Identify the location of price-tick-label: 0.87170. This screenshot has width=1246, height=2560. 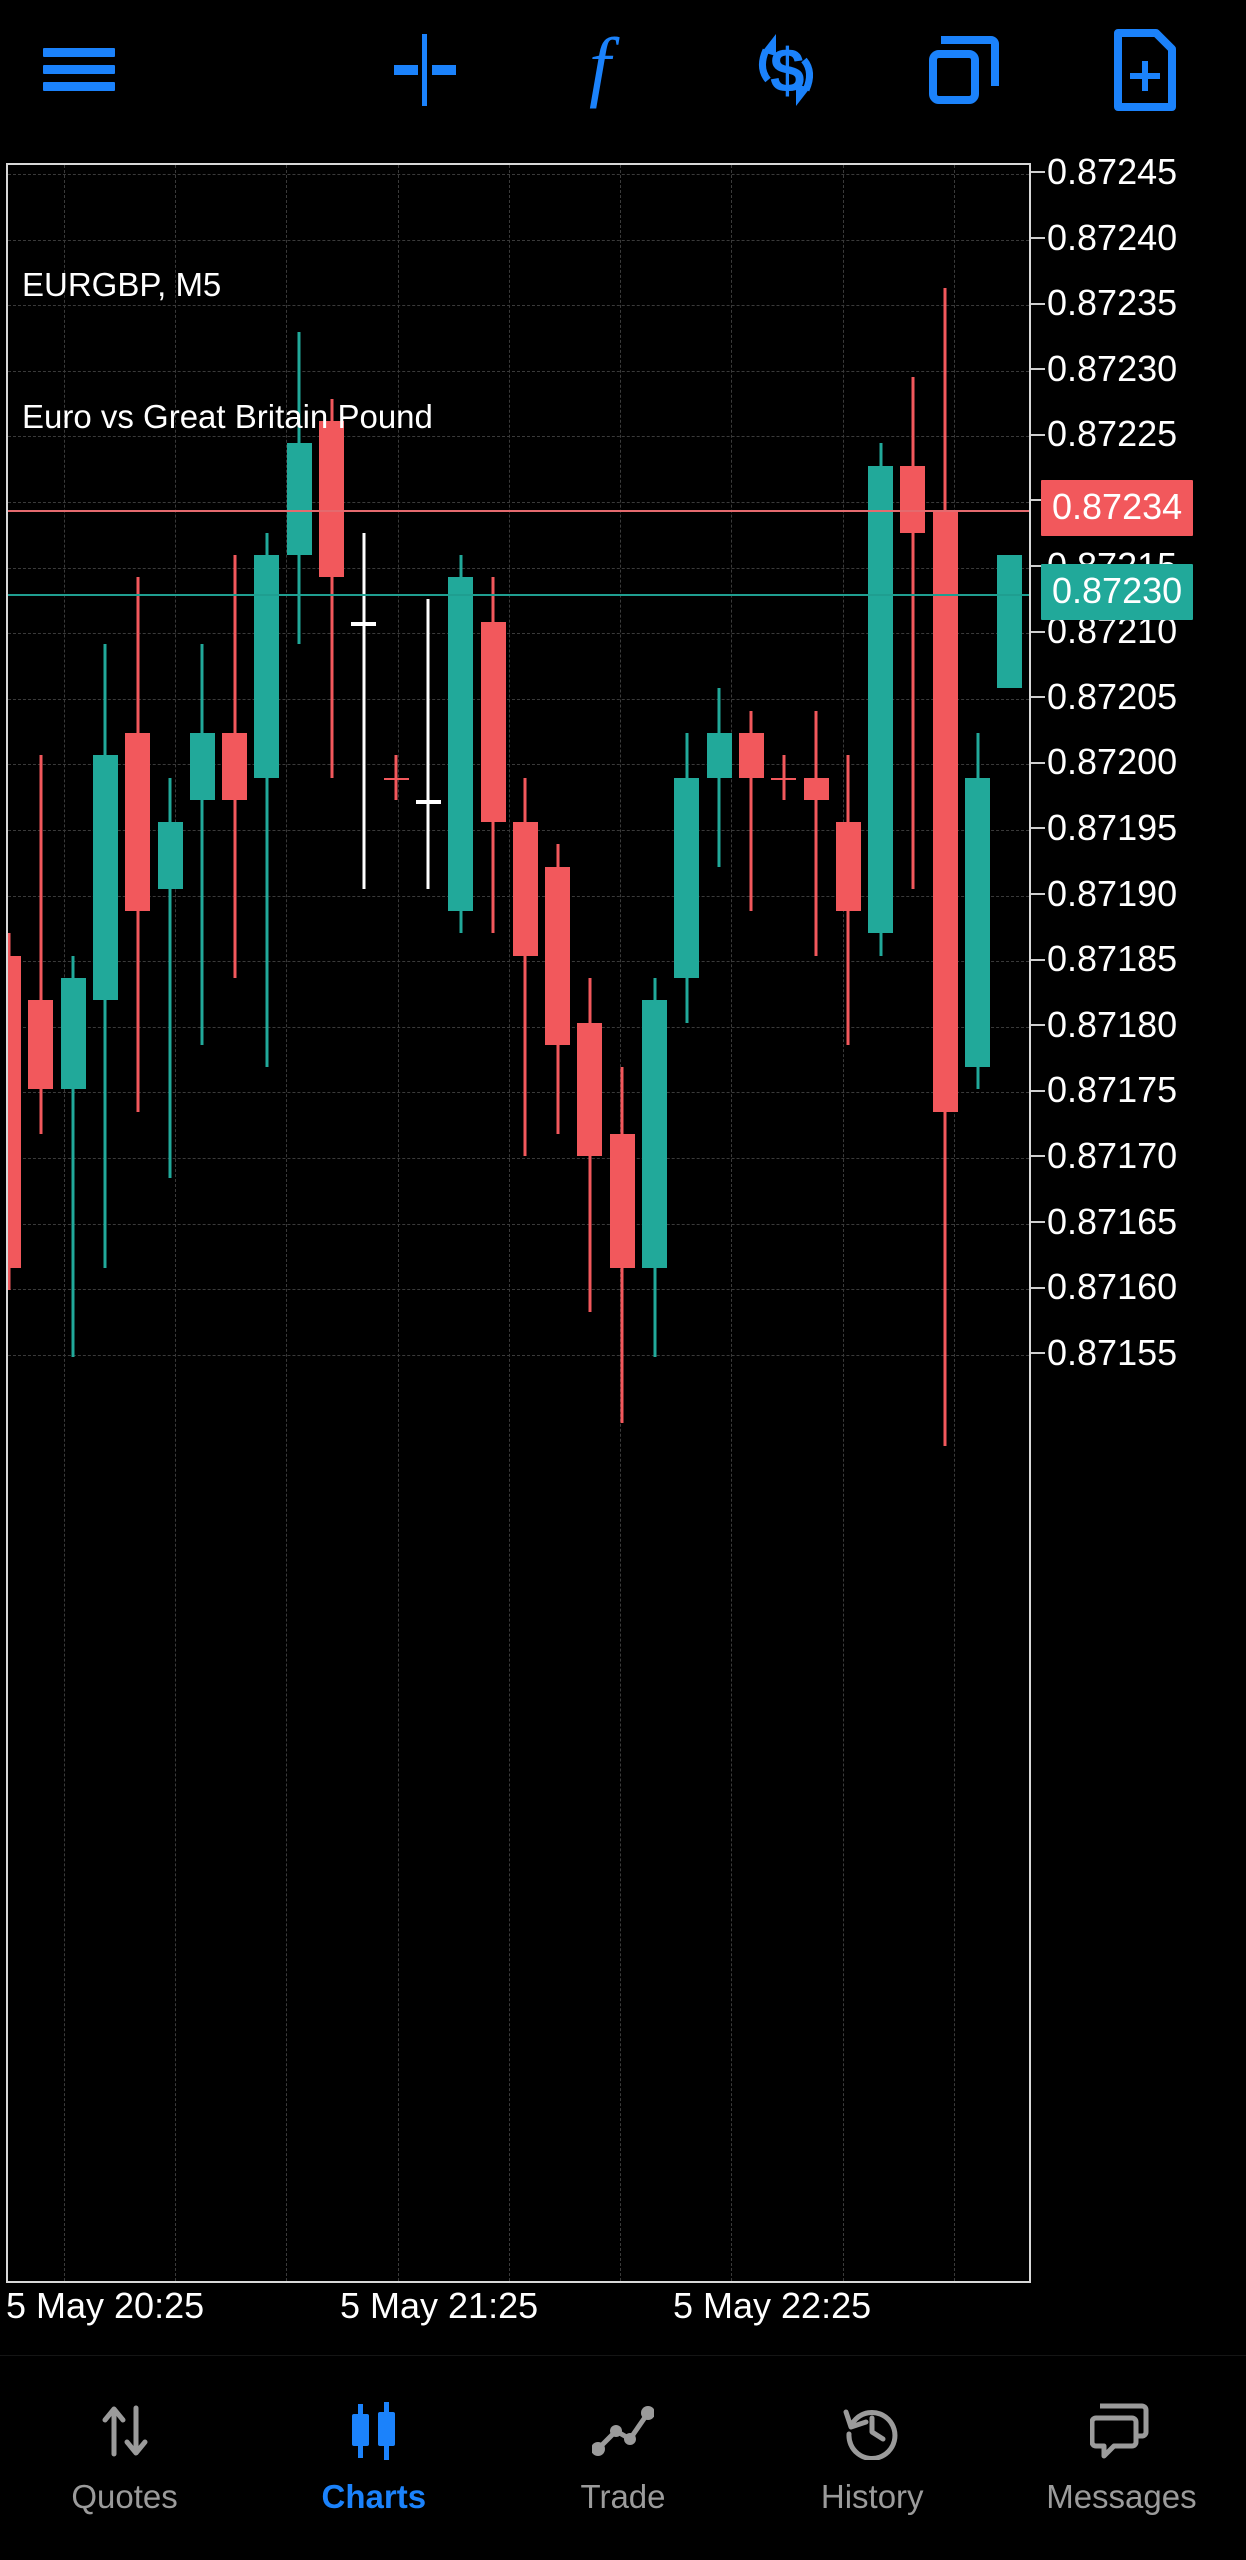
(1104, 1156).